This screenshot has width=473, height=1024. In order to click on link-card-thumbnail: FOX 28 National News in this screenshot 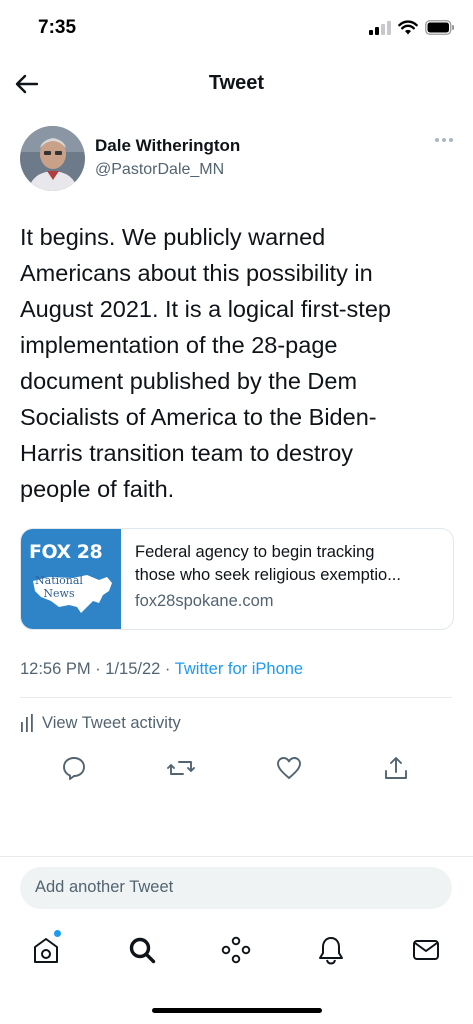, I will do `click(71, 579)`.